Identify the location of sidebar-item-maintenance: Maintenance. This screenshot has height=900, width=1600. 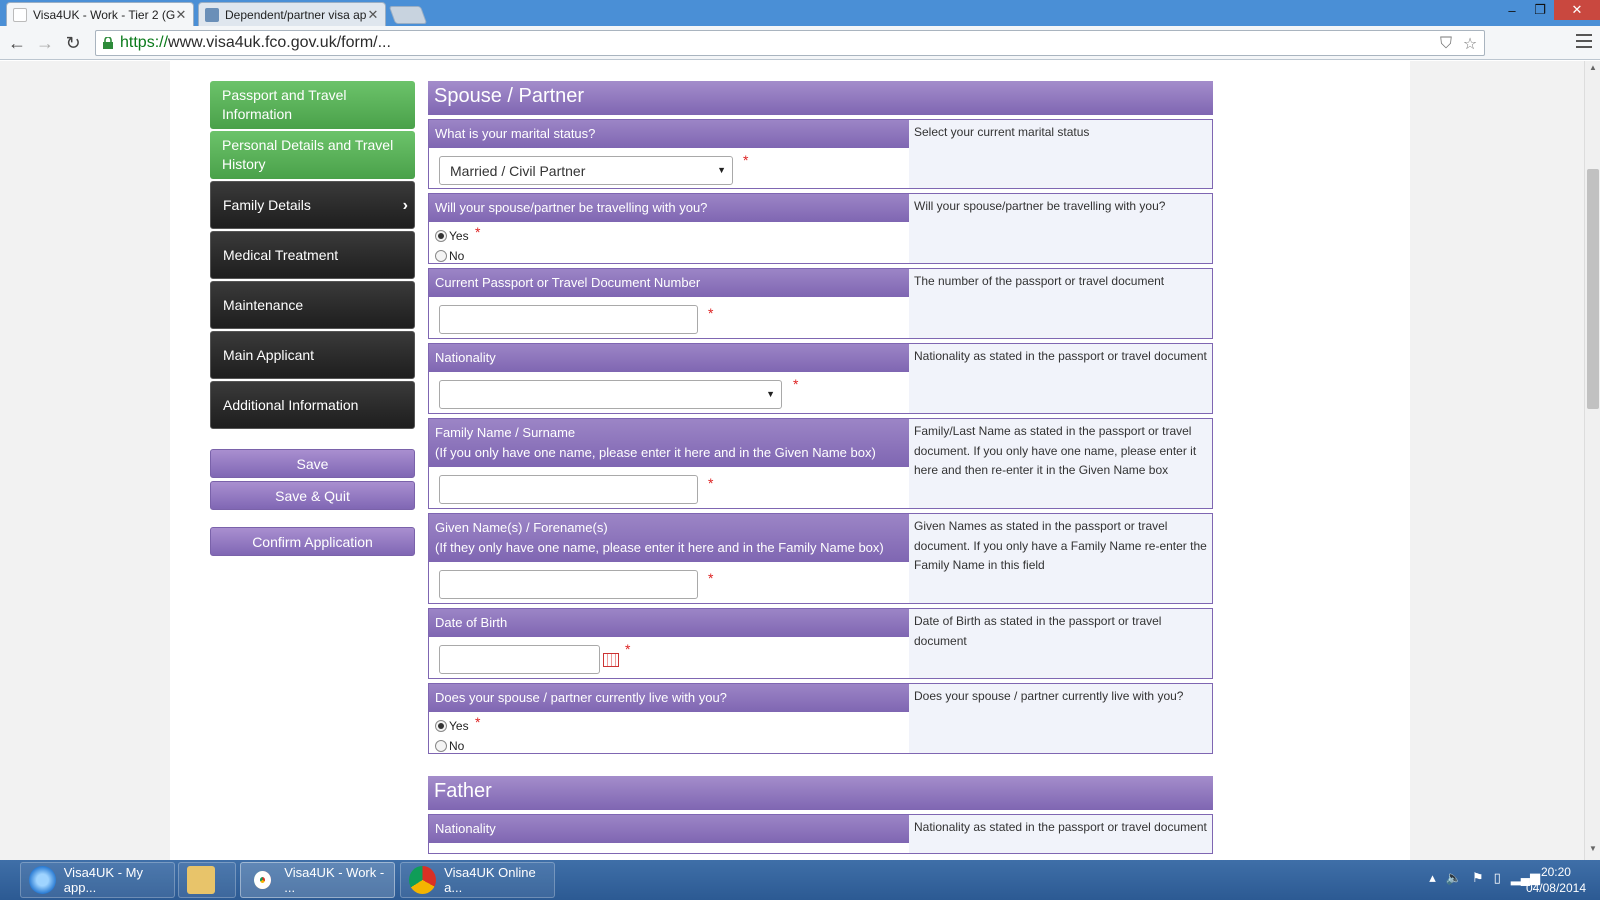
(312, 305).